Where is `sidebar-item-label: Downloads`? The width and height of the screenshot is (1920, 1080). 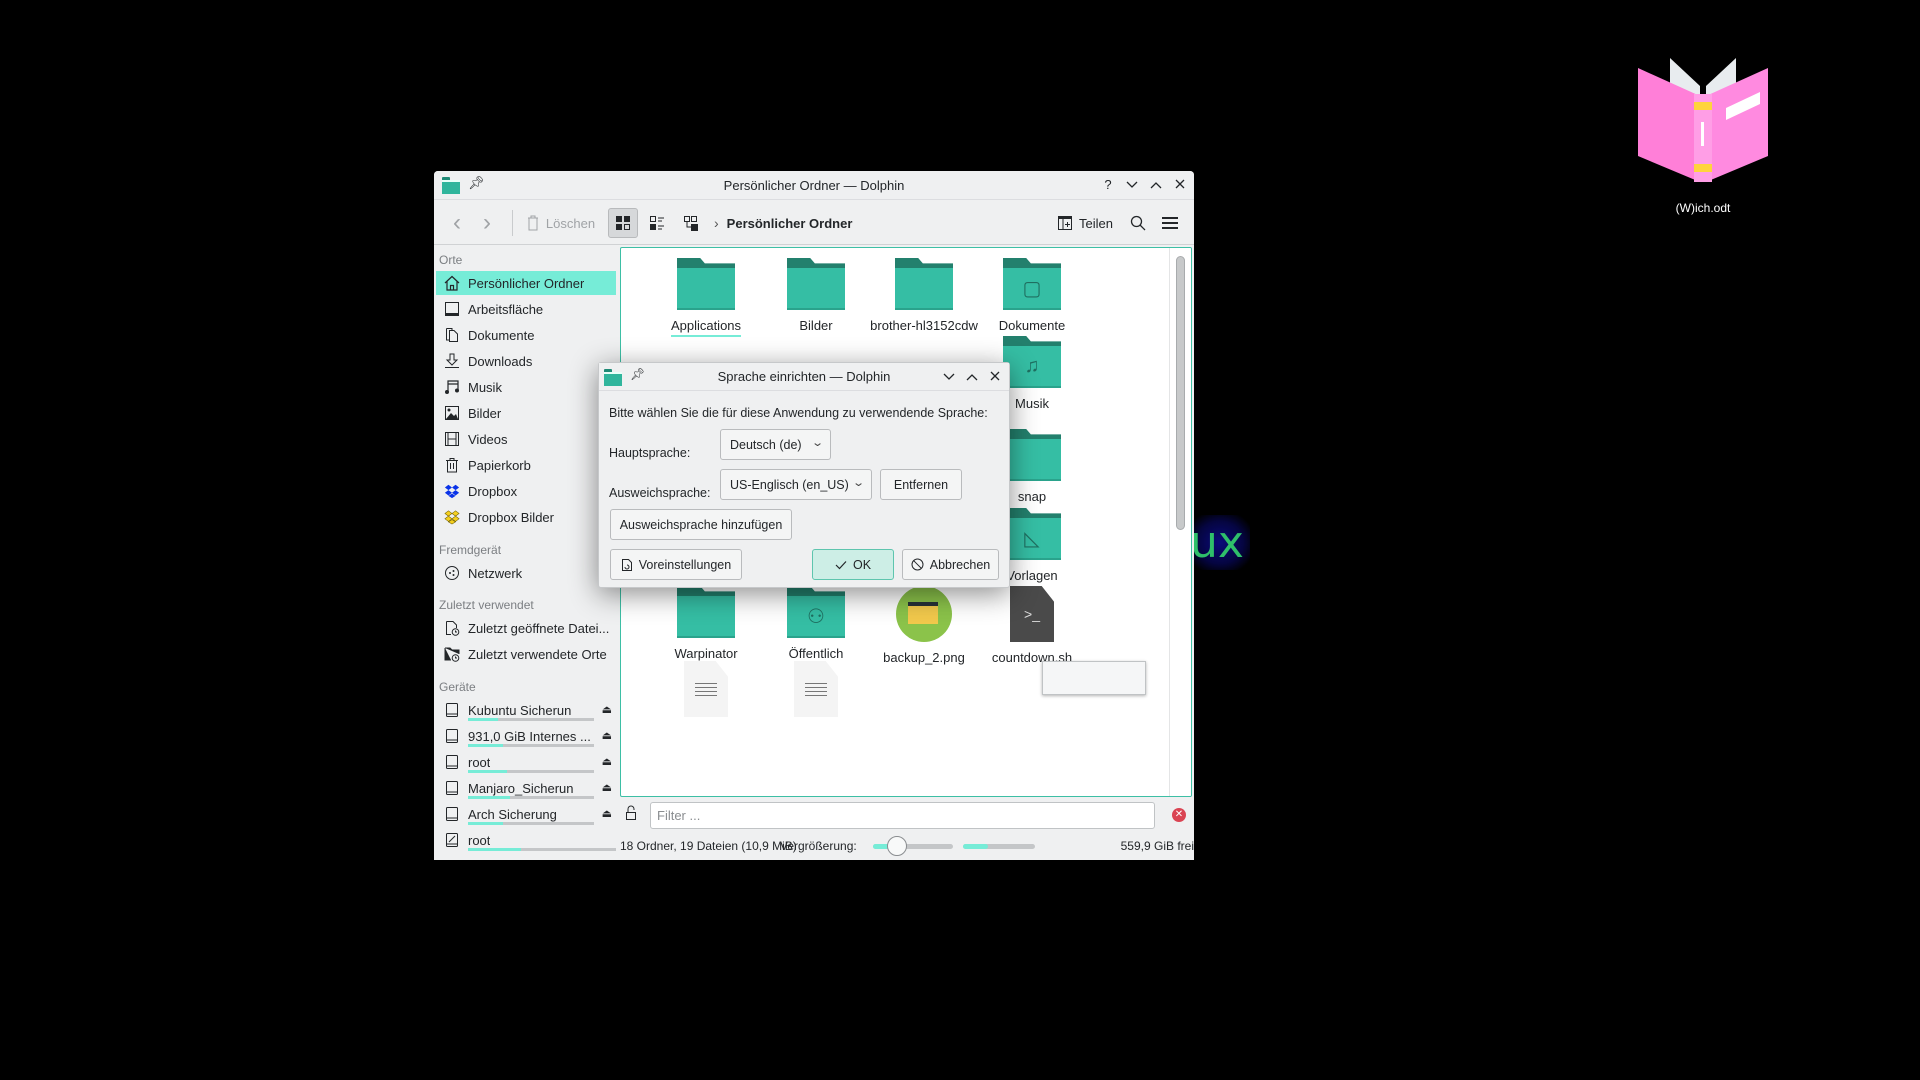
sidebar-item-label: Downloads is located at coordinates (500, 361).